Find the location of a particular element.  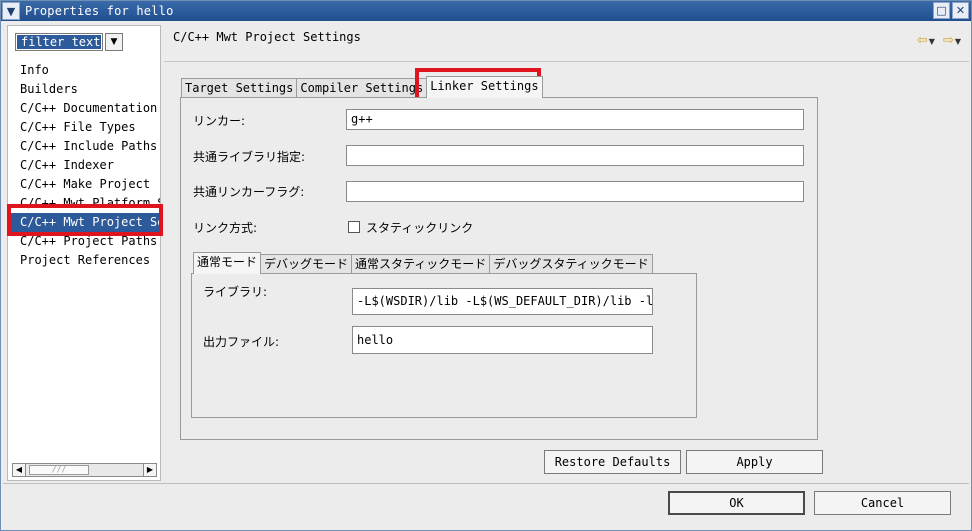

forward-arrow-icon: ⇨▼ is located at coordinates (952, 40).